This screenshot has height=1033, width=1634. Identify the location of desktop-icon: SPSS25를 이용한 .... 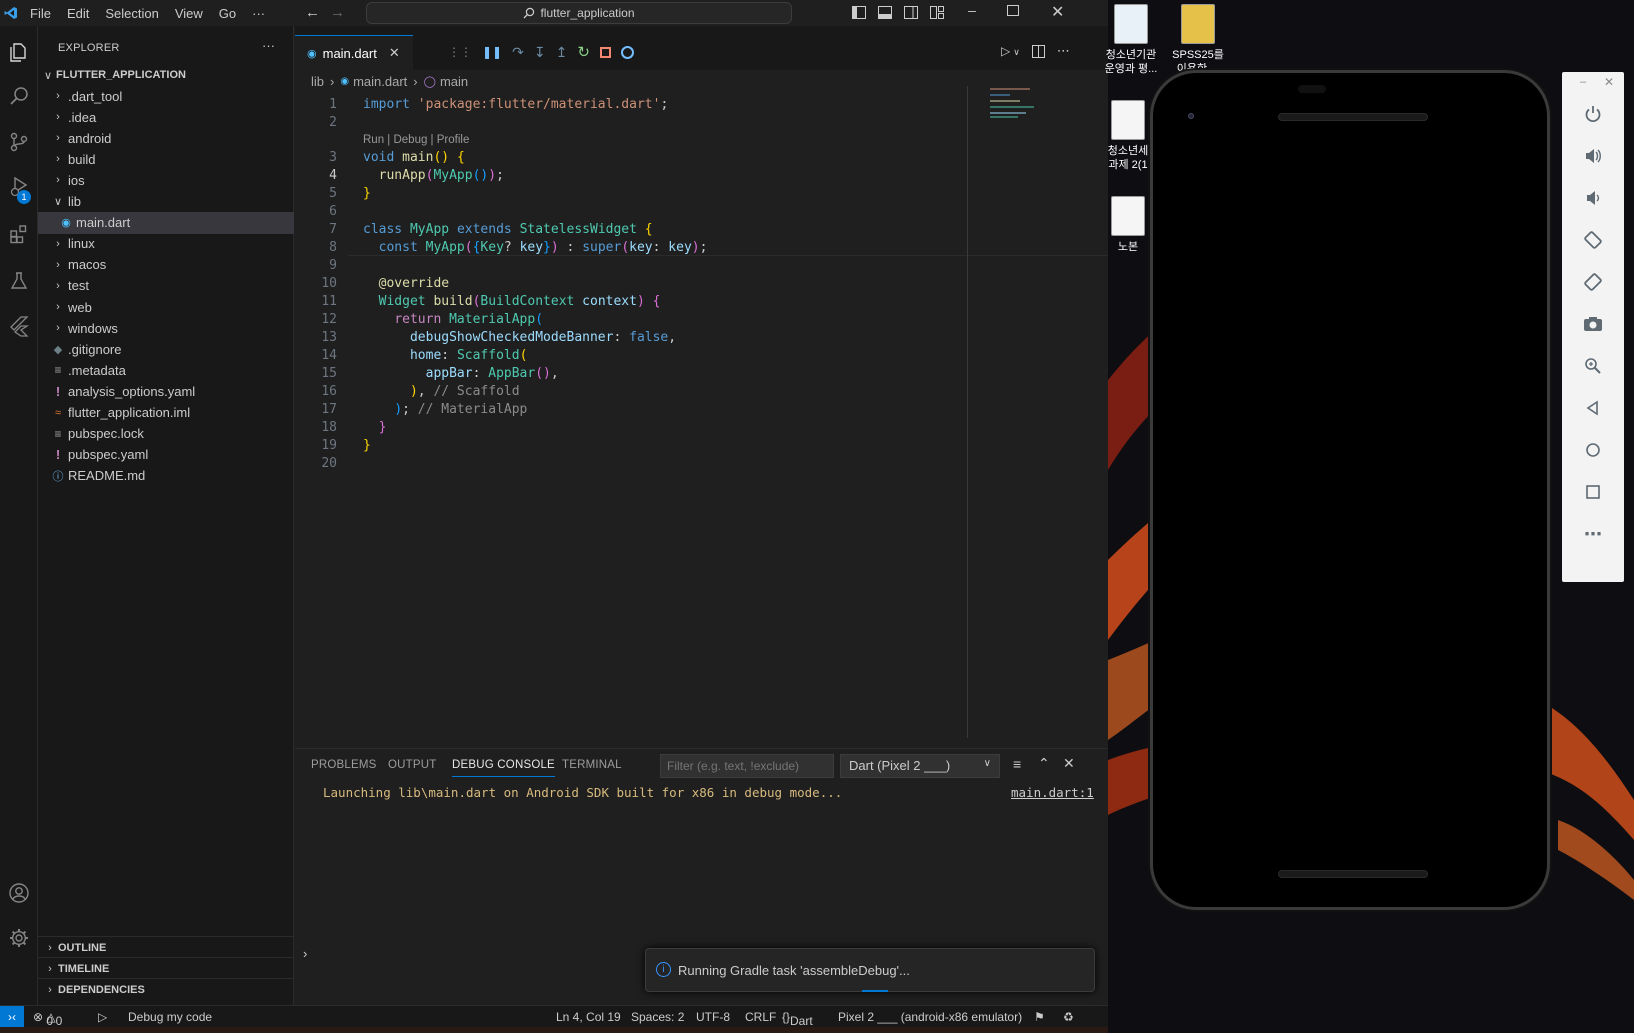
(1198, 40).